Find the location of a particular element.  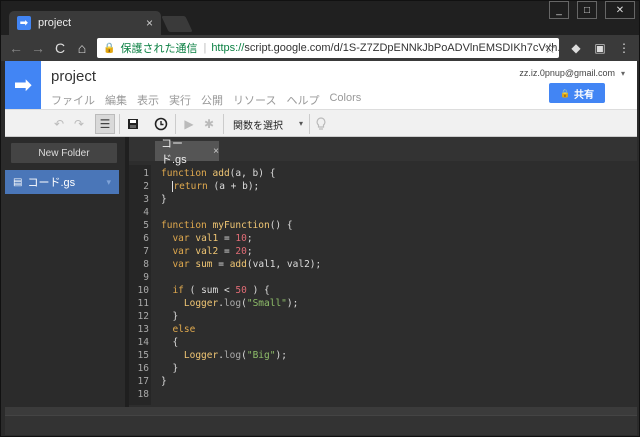

code-line: 9 is located at coordinates (146, 277).